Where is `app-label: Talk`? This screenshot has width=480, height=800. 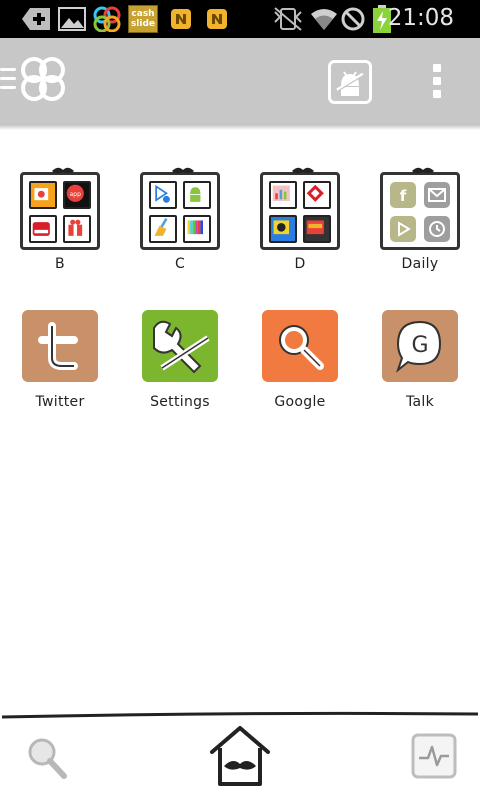 app-label: Talk is located at coordinates (419, 402).